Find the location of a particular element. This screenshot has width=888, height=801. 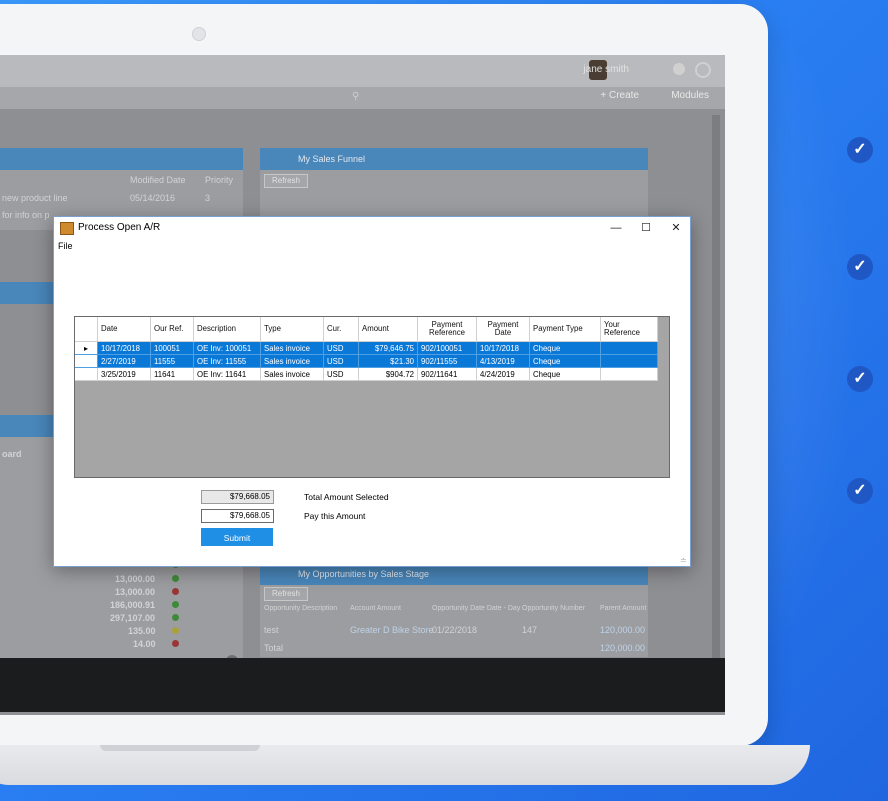

amount-2: 13,000.00 is located at coordinates (135, 592).